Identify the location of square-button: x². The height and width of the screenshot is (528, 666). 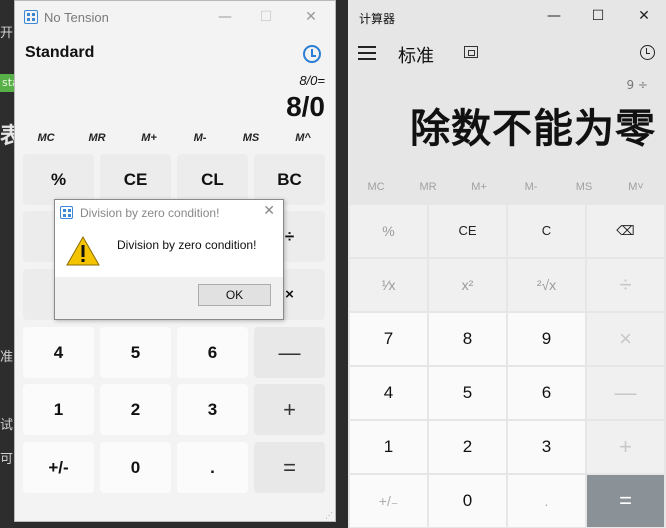
(467, 285).